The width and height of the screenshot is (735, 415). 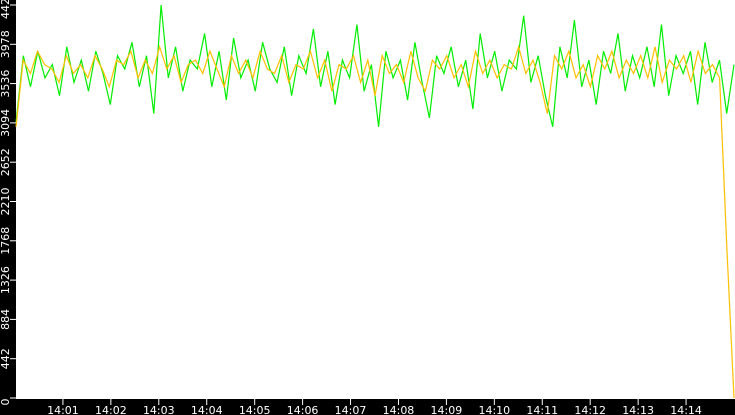 What do you see at coordinates (6, 44) in the screenshot?
I see `y-tick-label: 3978` at bounding box center [6, 44].